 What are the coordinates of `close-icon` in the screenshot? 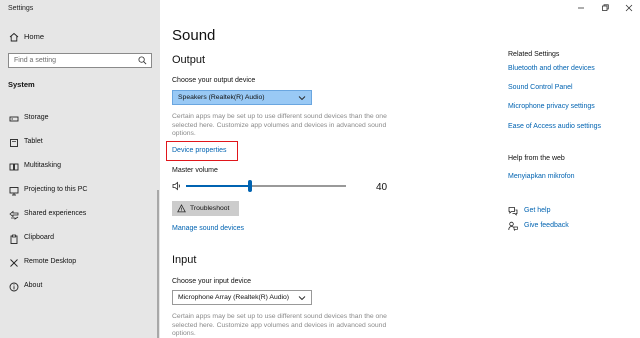 It's located at (629, 8).